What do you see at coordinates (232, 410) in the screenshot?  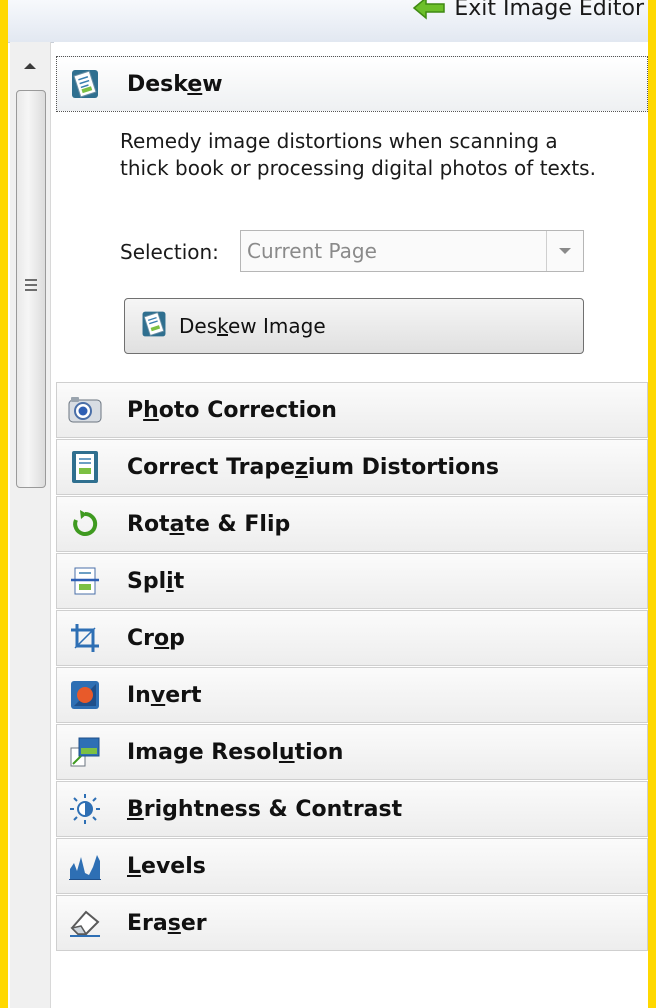 I see `tool-label: Photo Correction` at bounding box center [232, 410].